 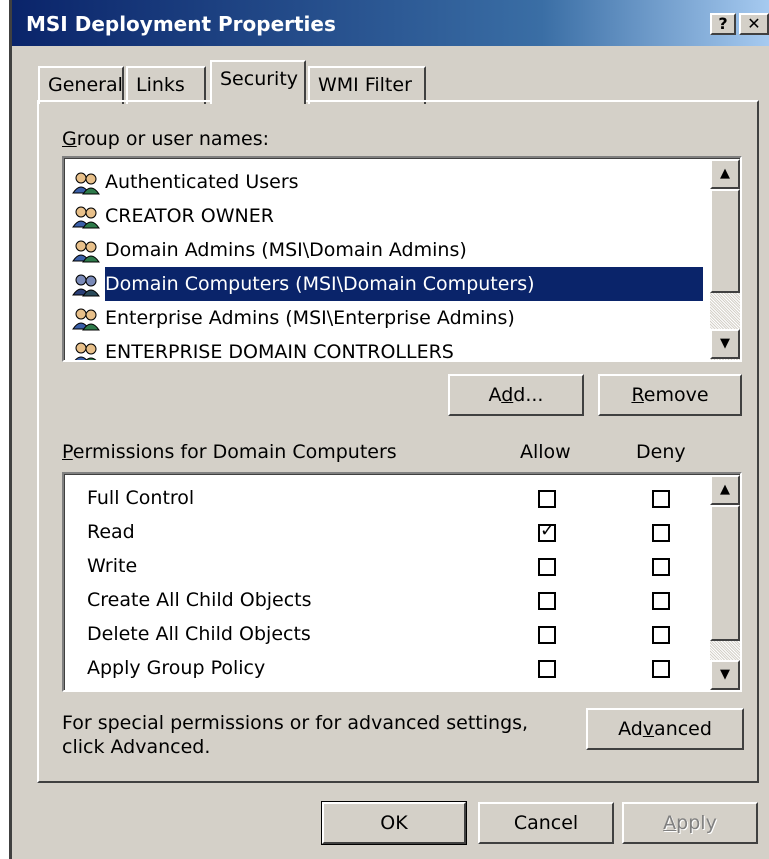 What do you see at coordinates (661, 567) in the screenshot?
I see `deny-write-checkbox` at bounding box center [661, 567].